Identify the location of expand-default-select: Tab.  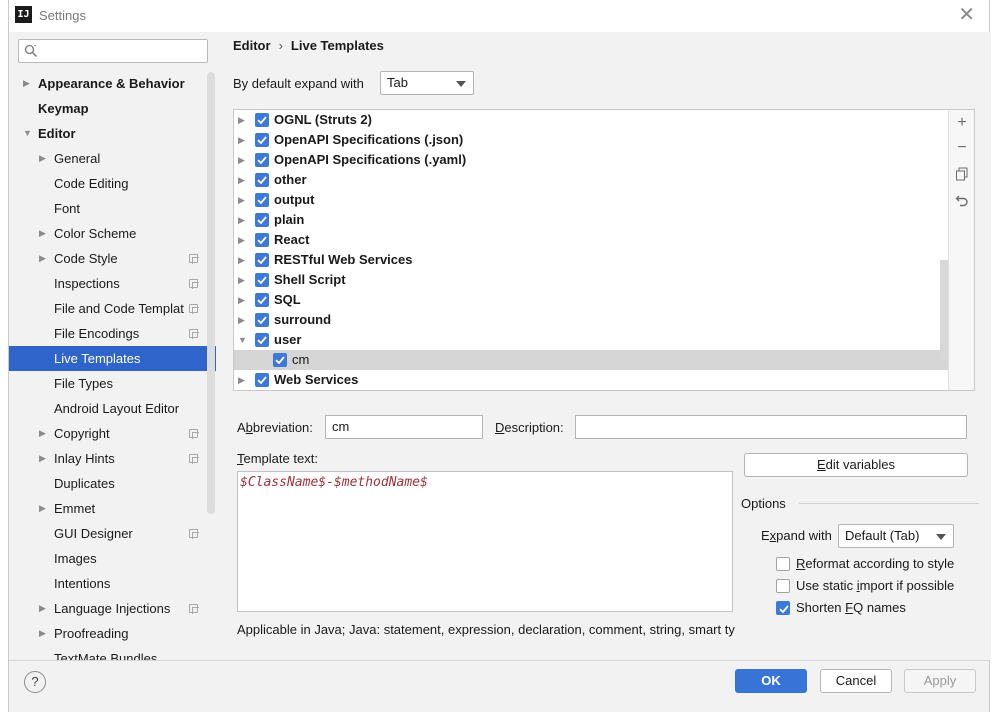
(427, 83).